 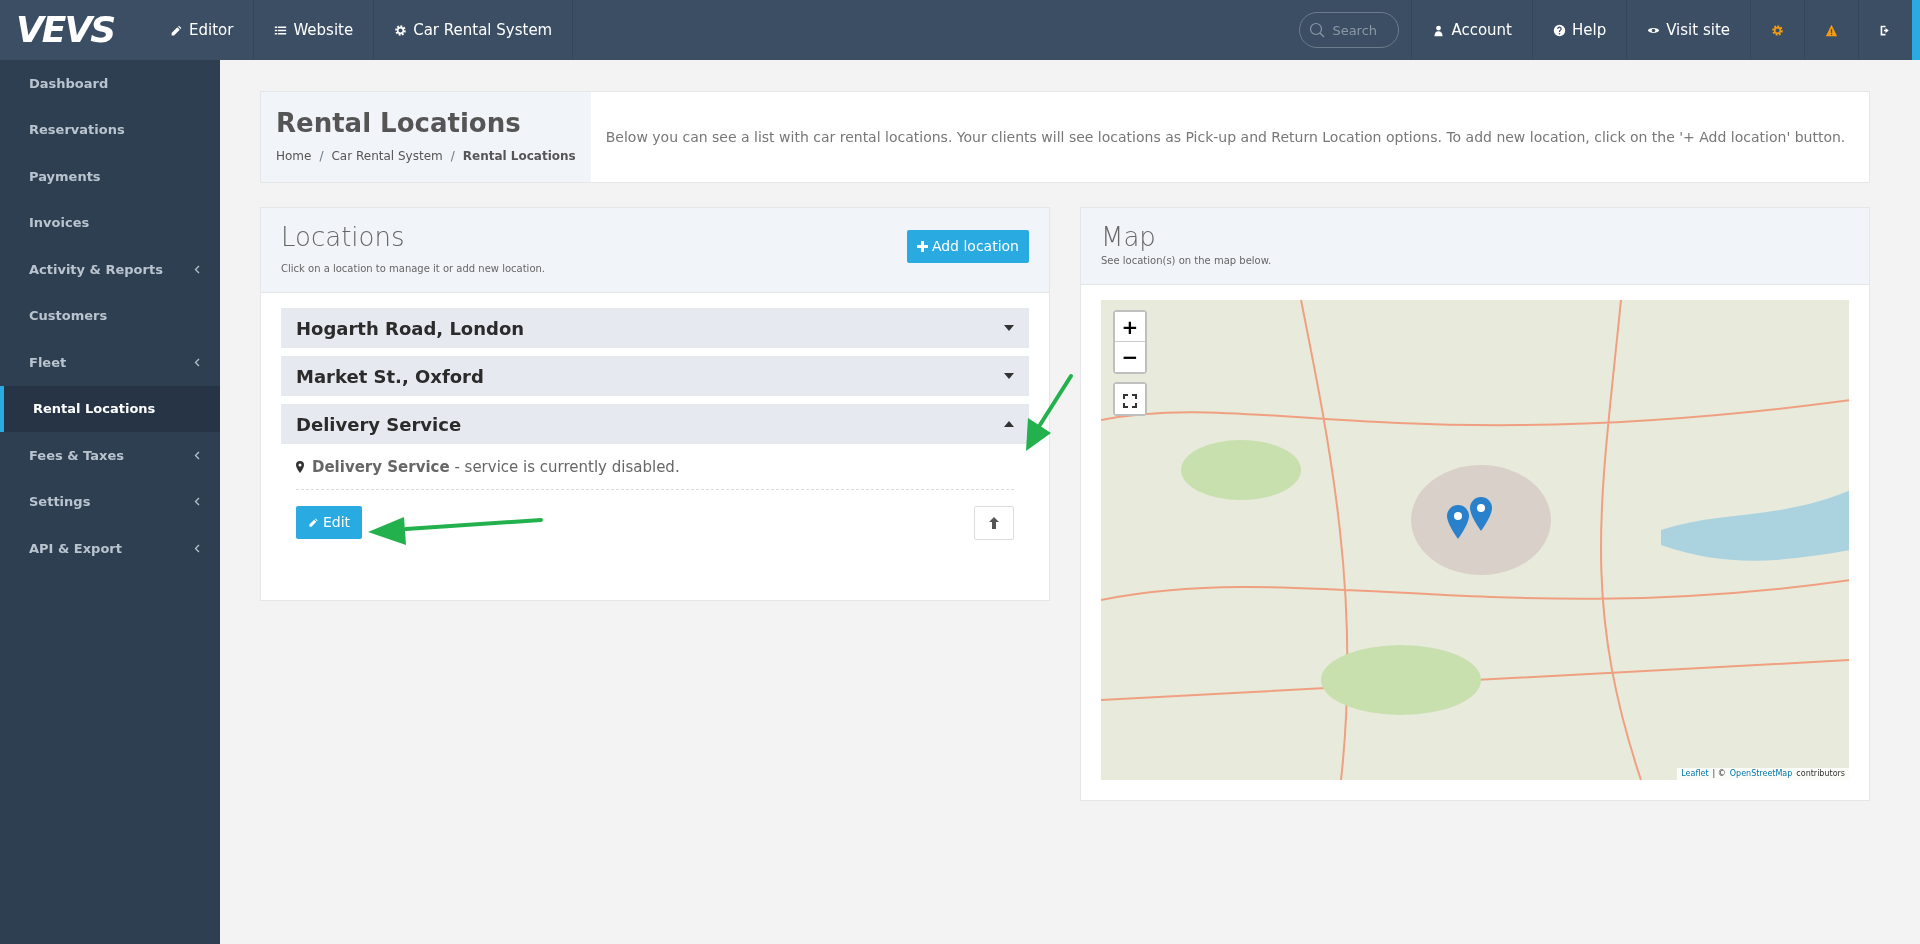 What do you see at coordinates (474, 30) in the screenshot?
I see `nav-link: Car Rental System` at bounding box center [474, 30].